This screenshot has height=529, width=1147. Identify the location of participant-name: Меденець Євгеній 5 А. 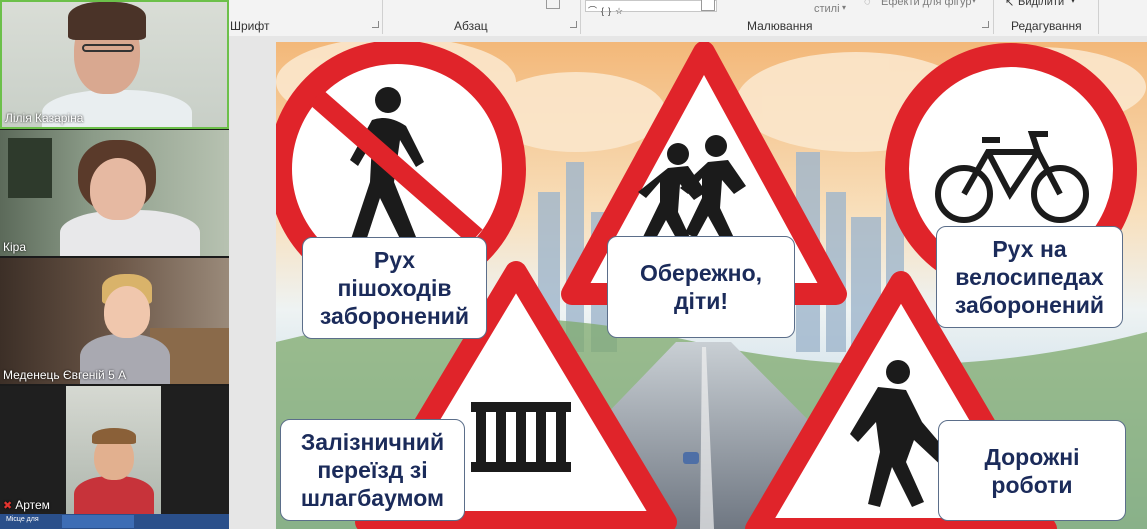
(65, 375).